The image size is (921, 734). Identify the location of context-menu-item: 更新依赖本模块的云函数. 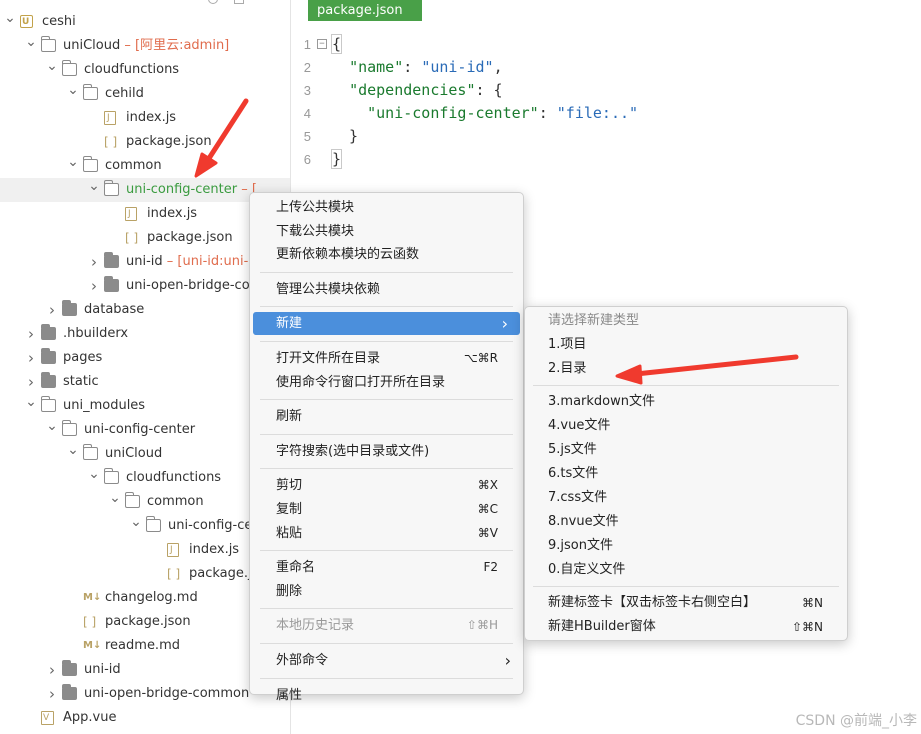
(386, 254).